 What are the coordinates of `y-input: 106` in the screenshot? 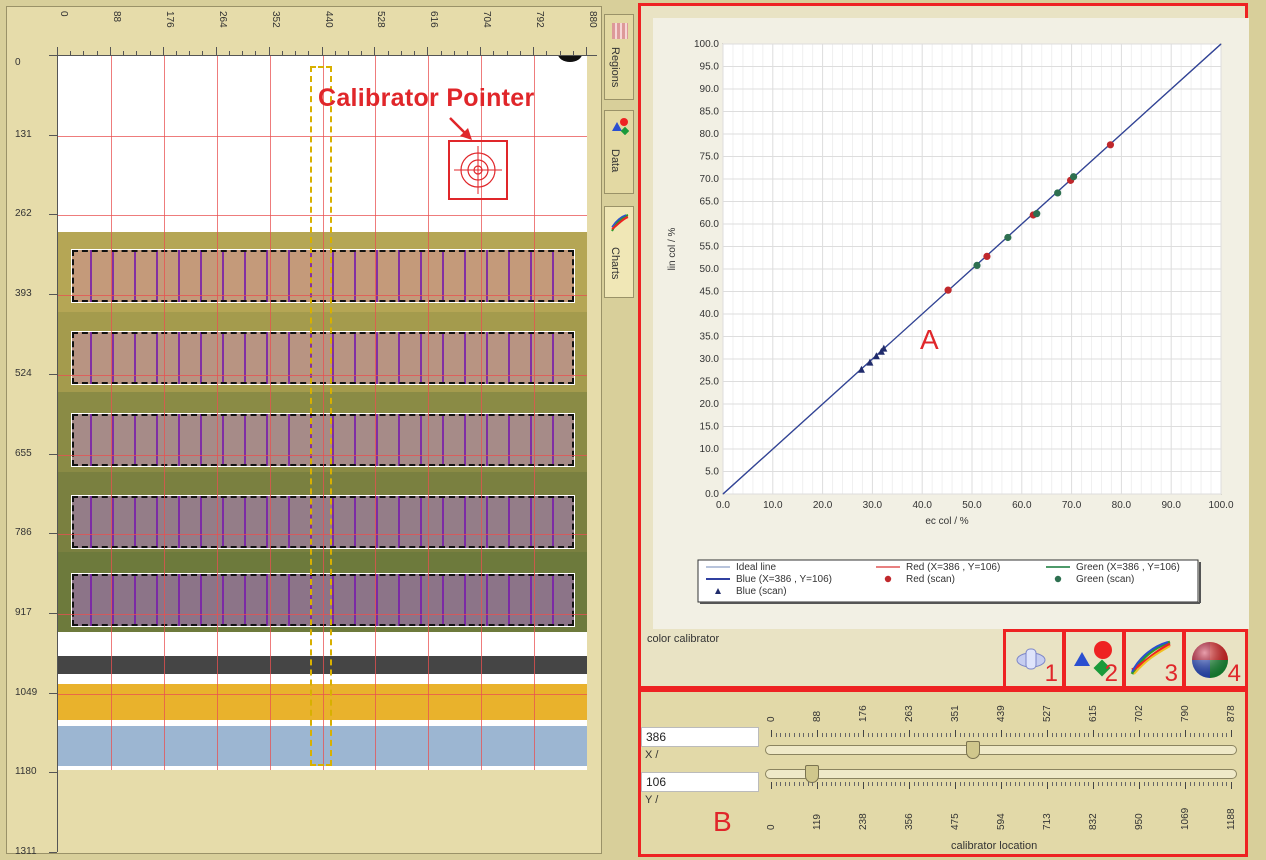 It's located at (700, 782).